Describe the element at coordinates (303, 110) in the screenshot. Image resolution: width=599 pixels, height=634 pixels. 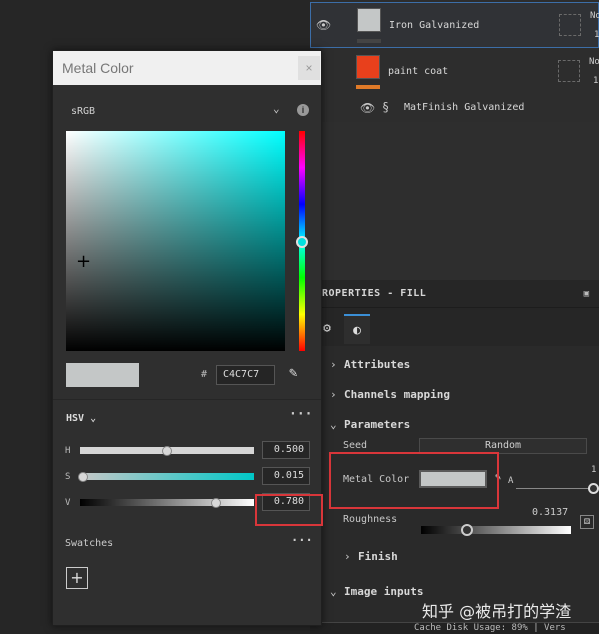
I see `info-icon: i` at that location.